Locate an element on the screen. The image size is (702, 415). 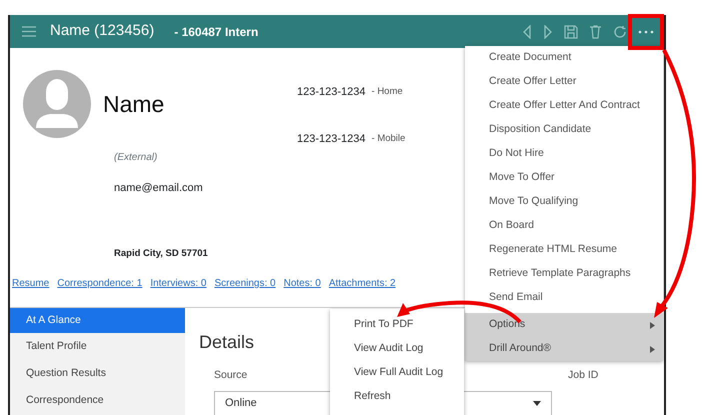
previous-icon is located at coordinates (527, 31).